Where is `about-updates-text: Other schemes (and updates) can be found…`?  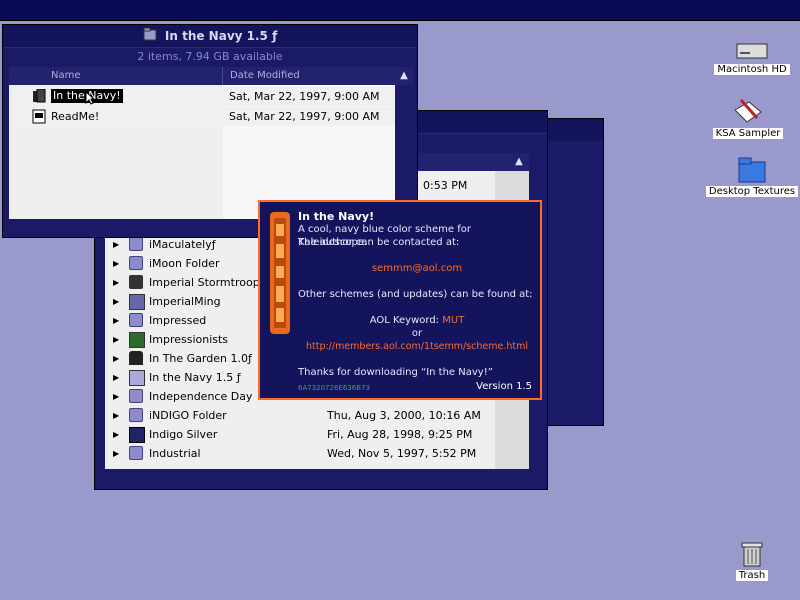 about-updates-text: Other schemes (and updates) can be found… is located at coordinates (415, 294).